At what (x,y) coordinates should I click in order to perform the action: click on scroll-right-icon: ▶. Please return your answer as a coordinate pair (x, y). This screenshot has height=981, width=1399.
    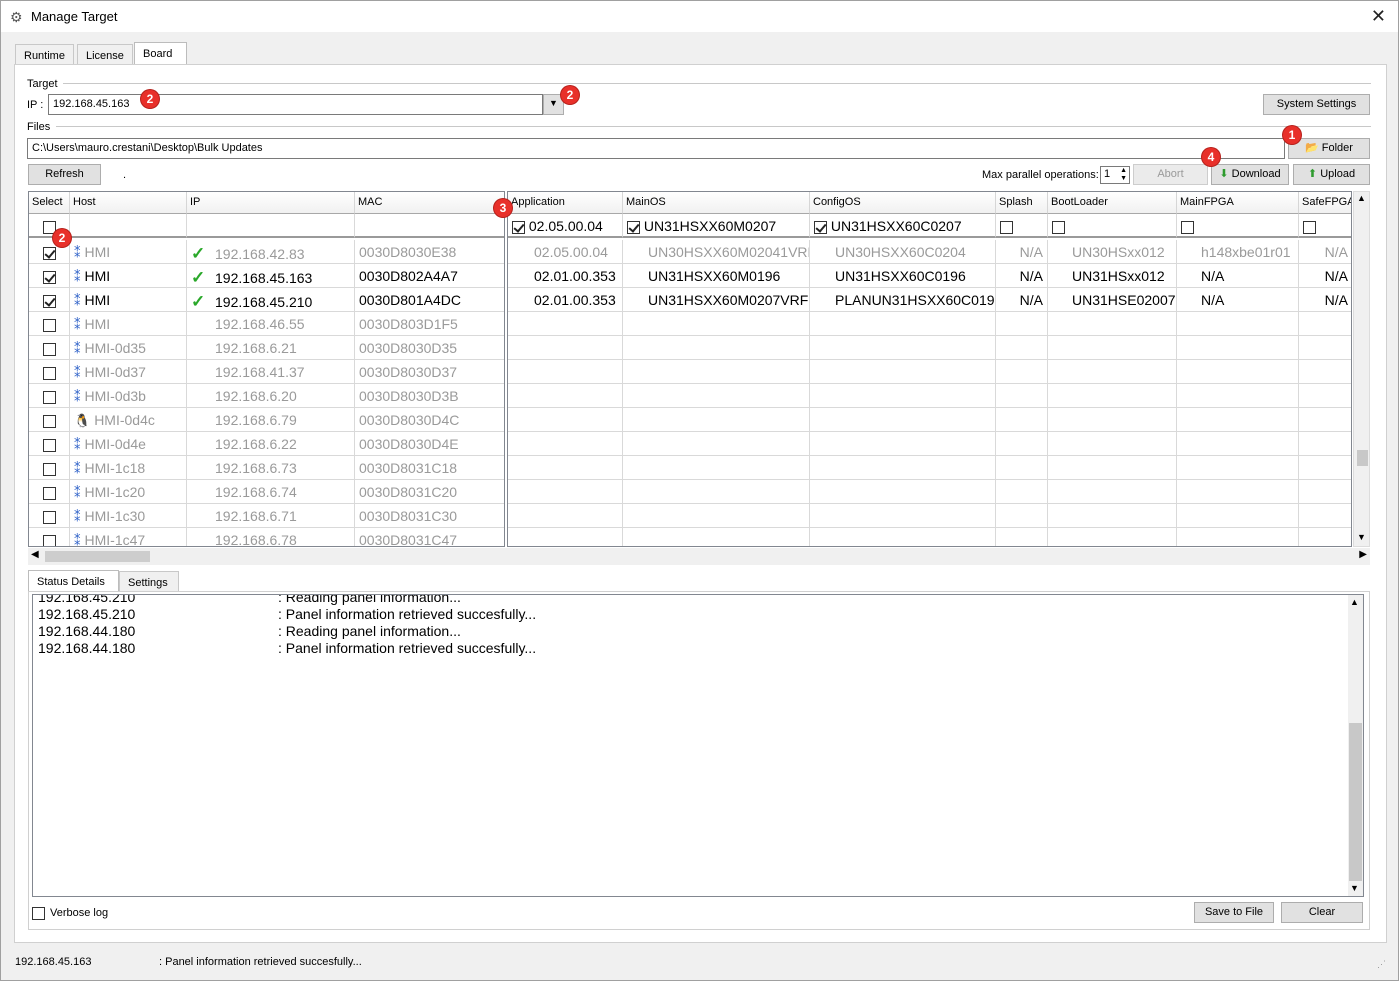
    Looking at the image, I should click on (1363, 554).